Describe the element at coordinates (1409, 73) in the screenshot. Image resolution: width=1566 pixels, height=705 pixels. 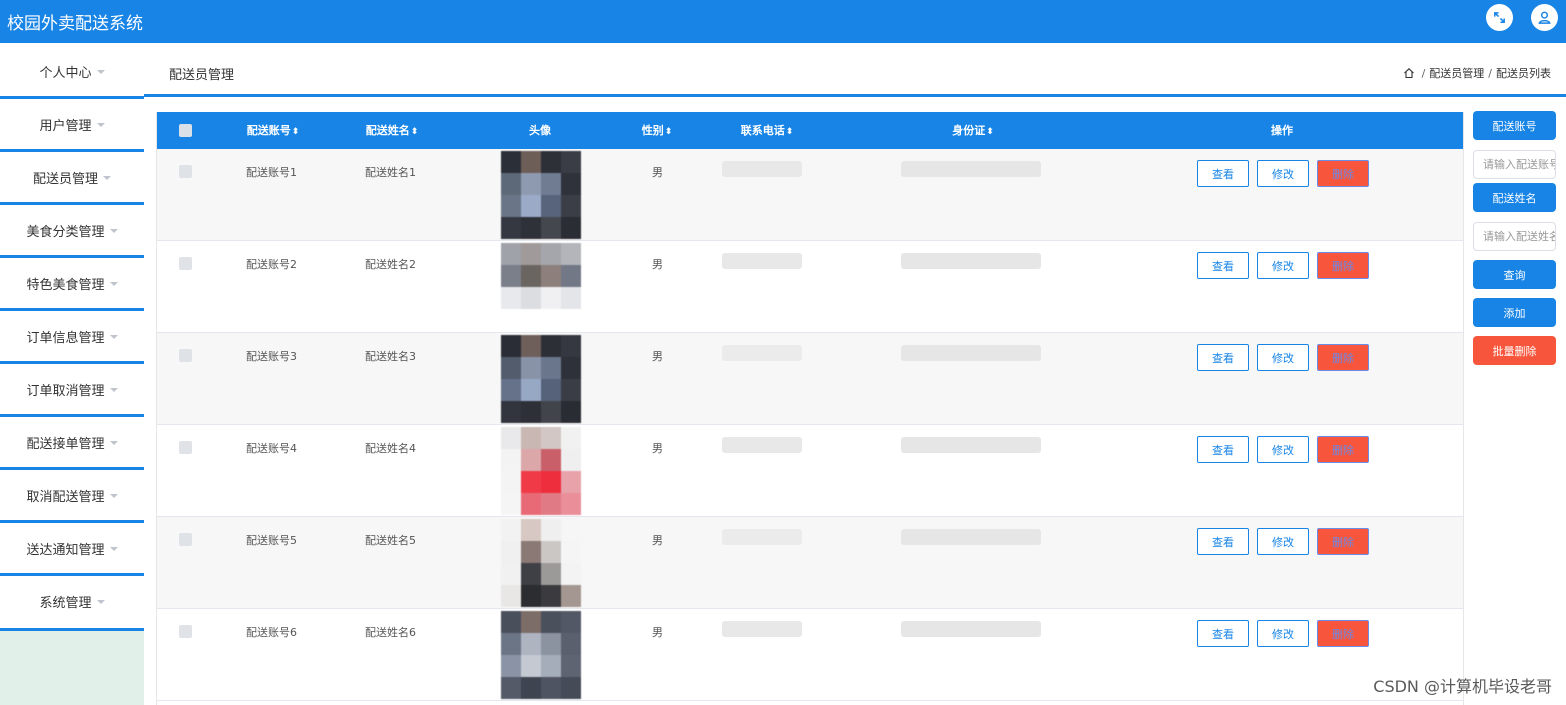
I see `home-icon` at that location.